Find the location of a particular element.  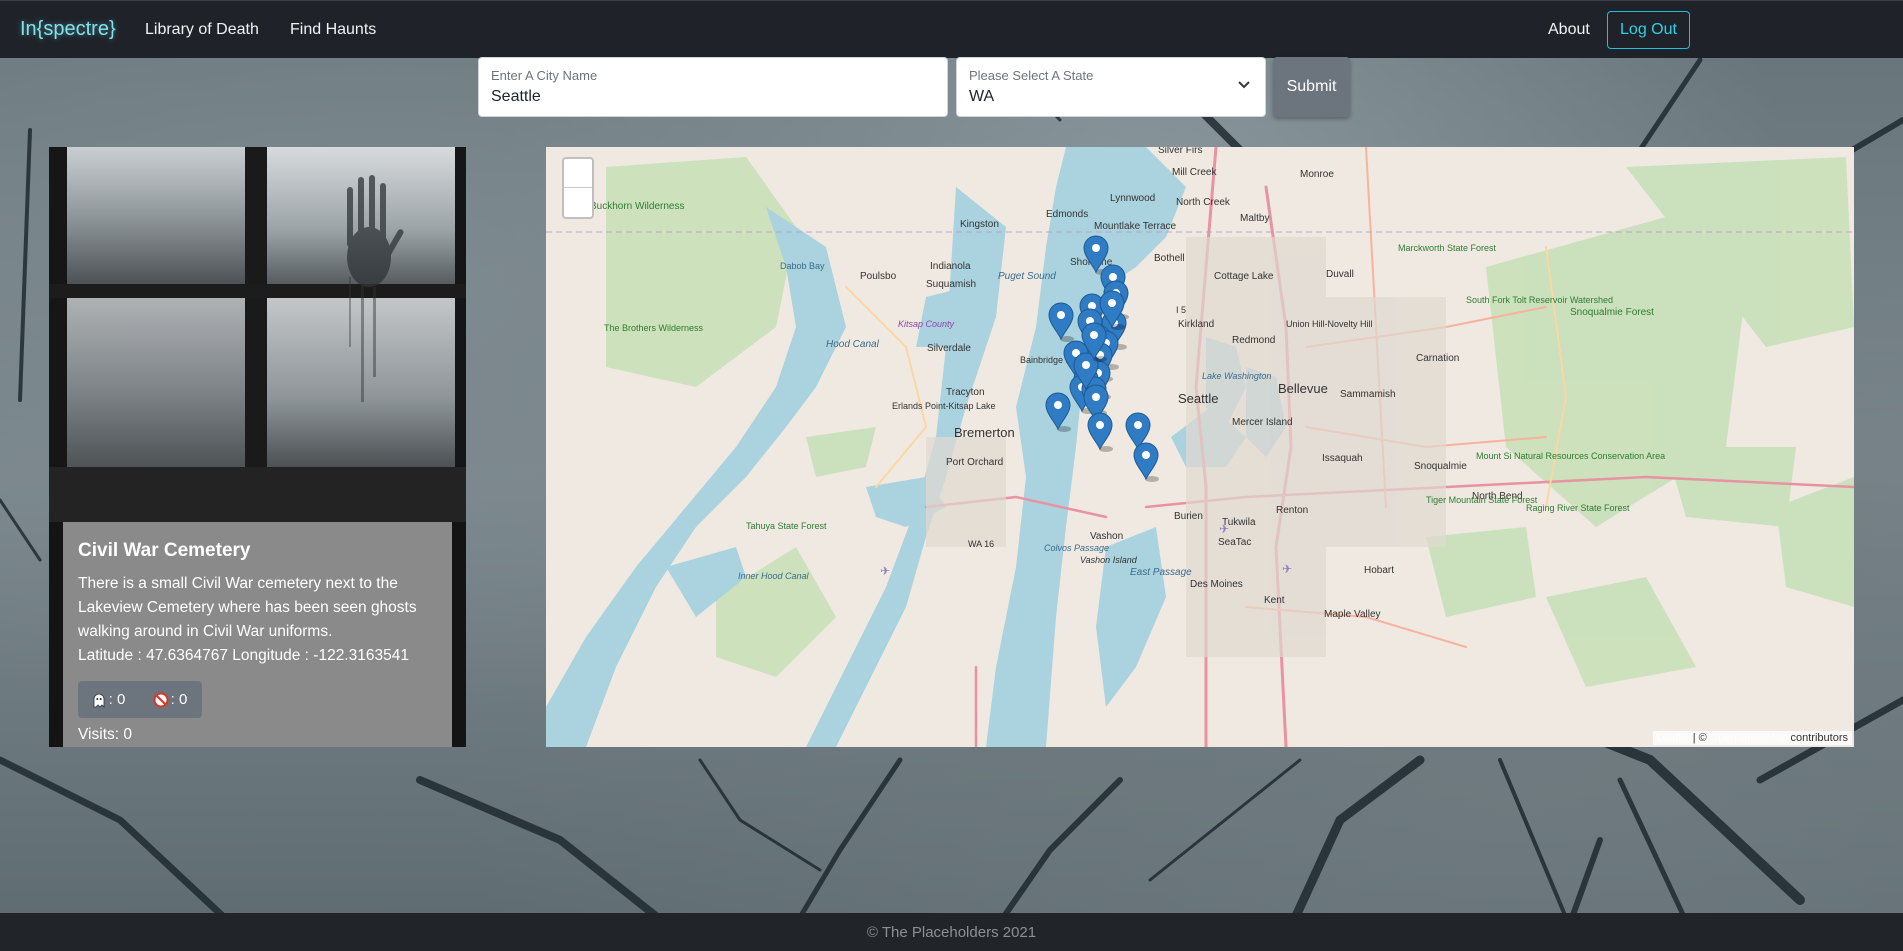

footer-copyright: © The Placeholders 2021 is located at coordinates (951, 932).